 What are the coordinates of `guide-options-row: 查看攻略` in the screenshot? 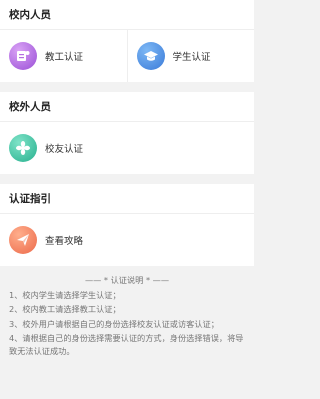 It's located at (127, 240).